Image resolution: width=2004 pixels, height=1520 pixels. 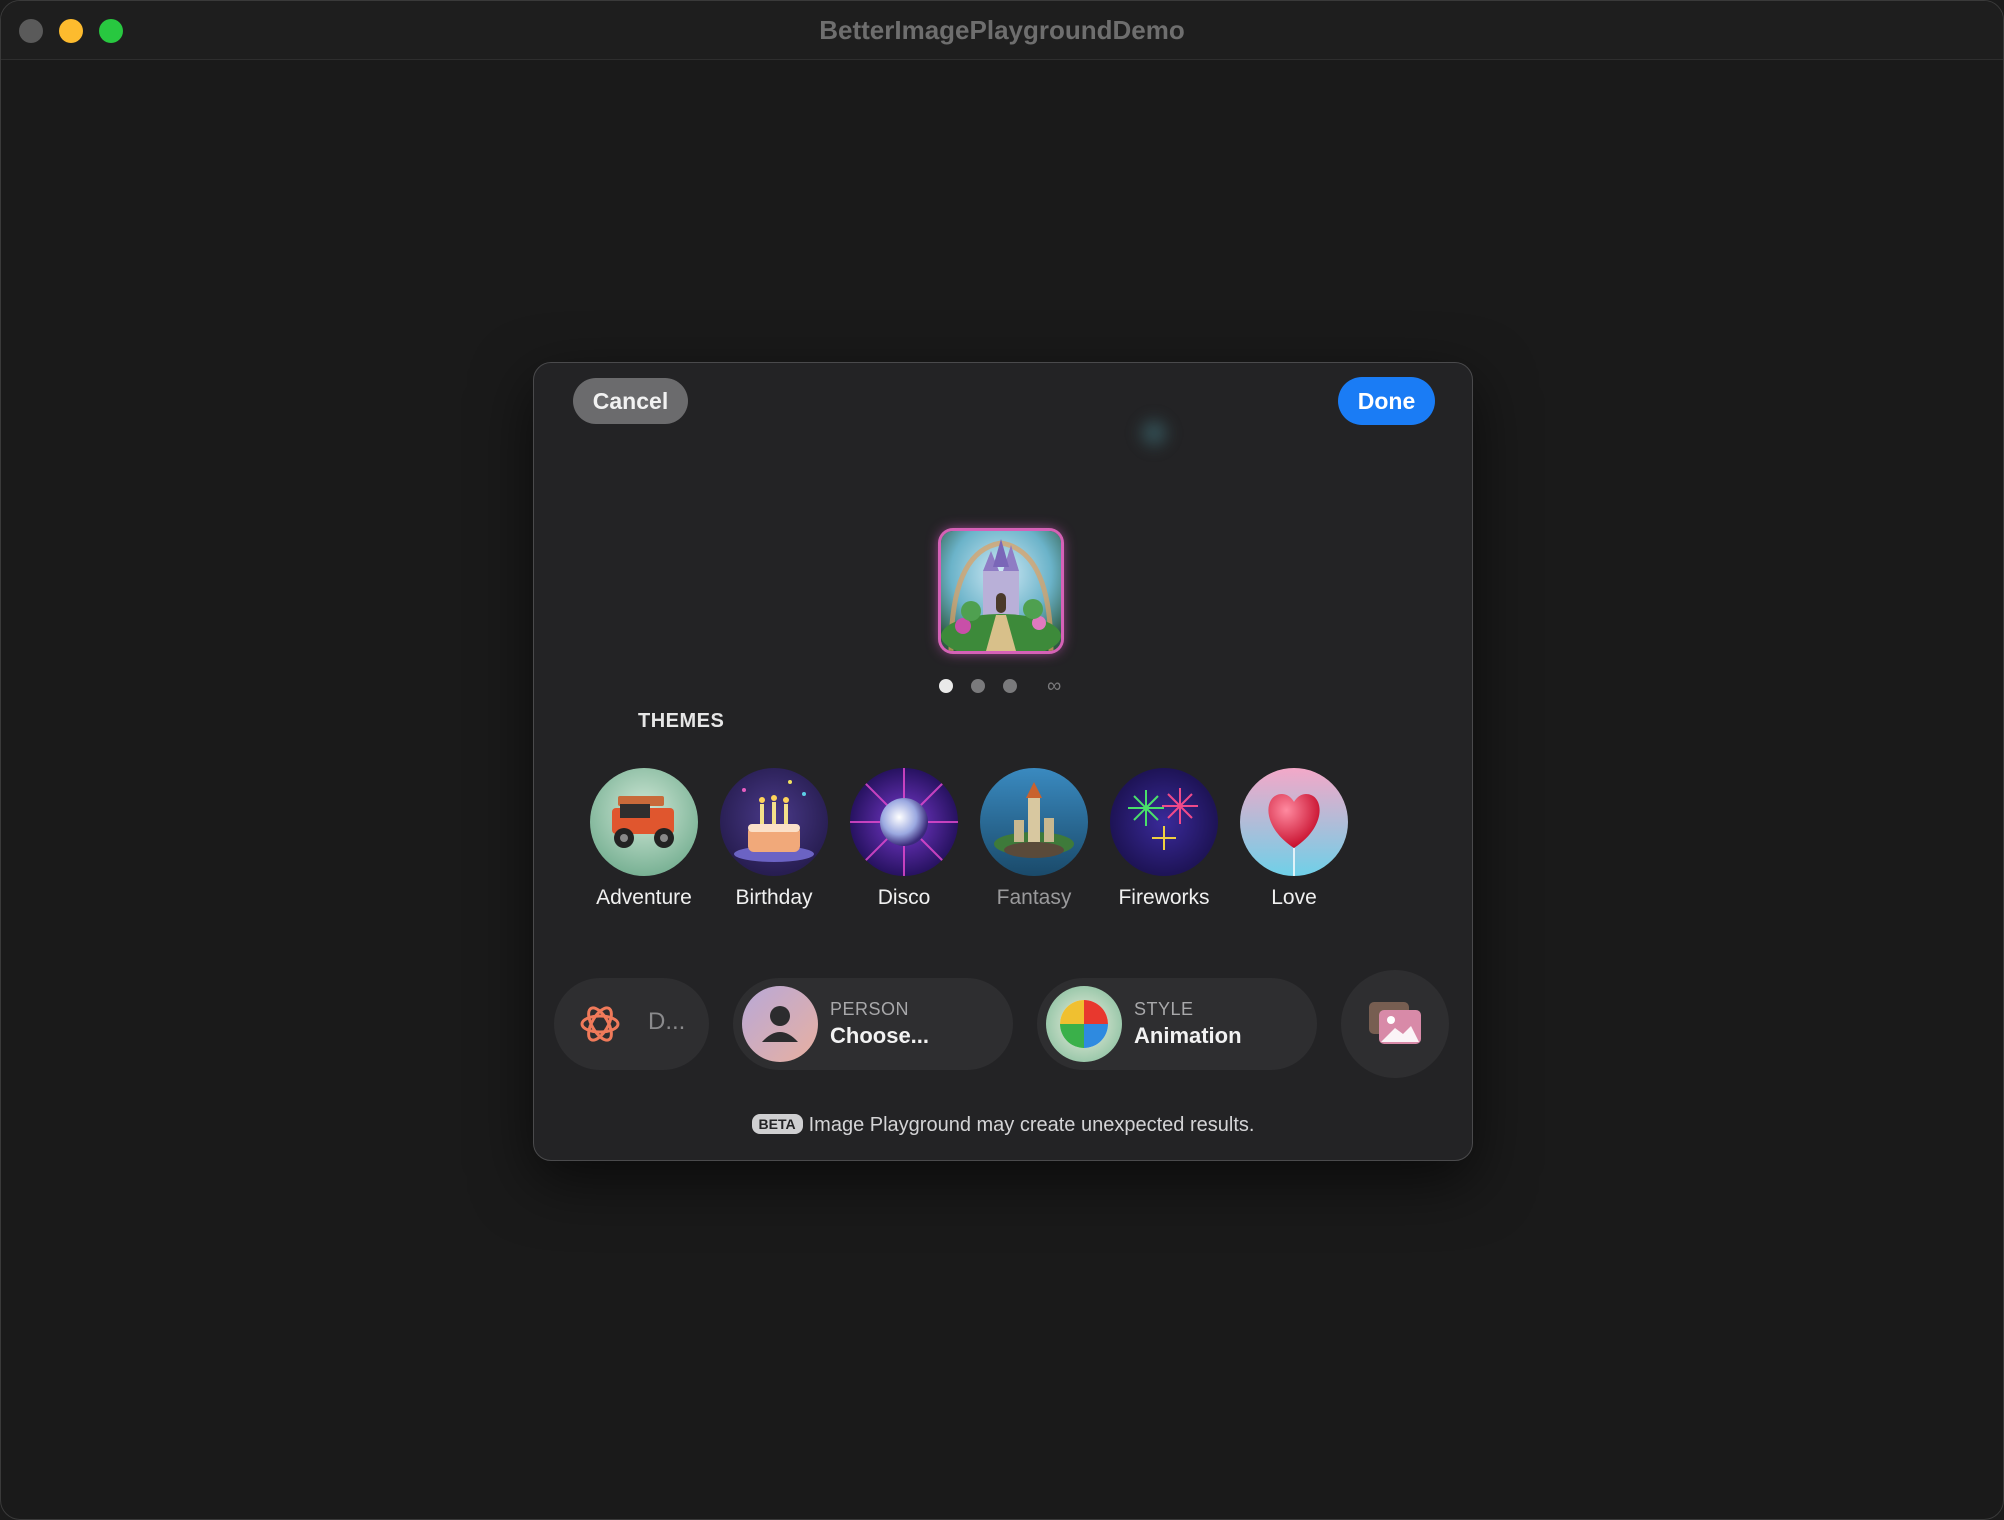 What do you see at coordinates (1164, 897) in the screenshot?
I see `theme-label: Fireworks` at bounding box center [1164, 897].